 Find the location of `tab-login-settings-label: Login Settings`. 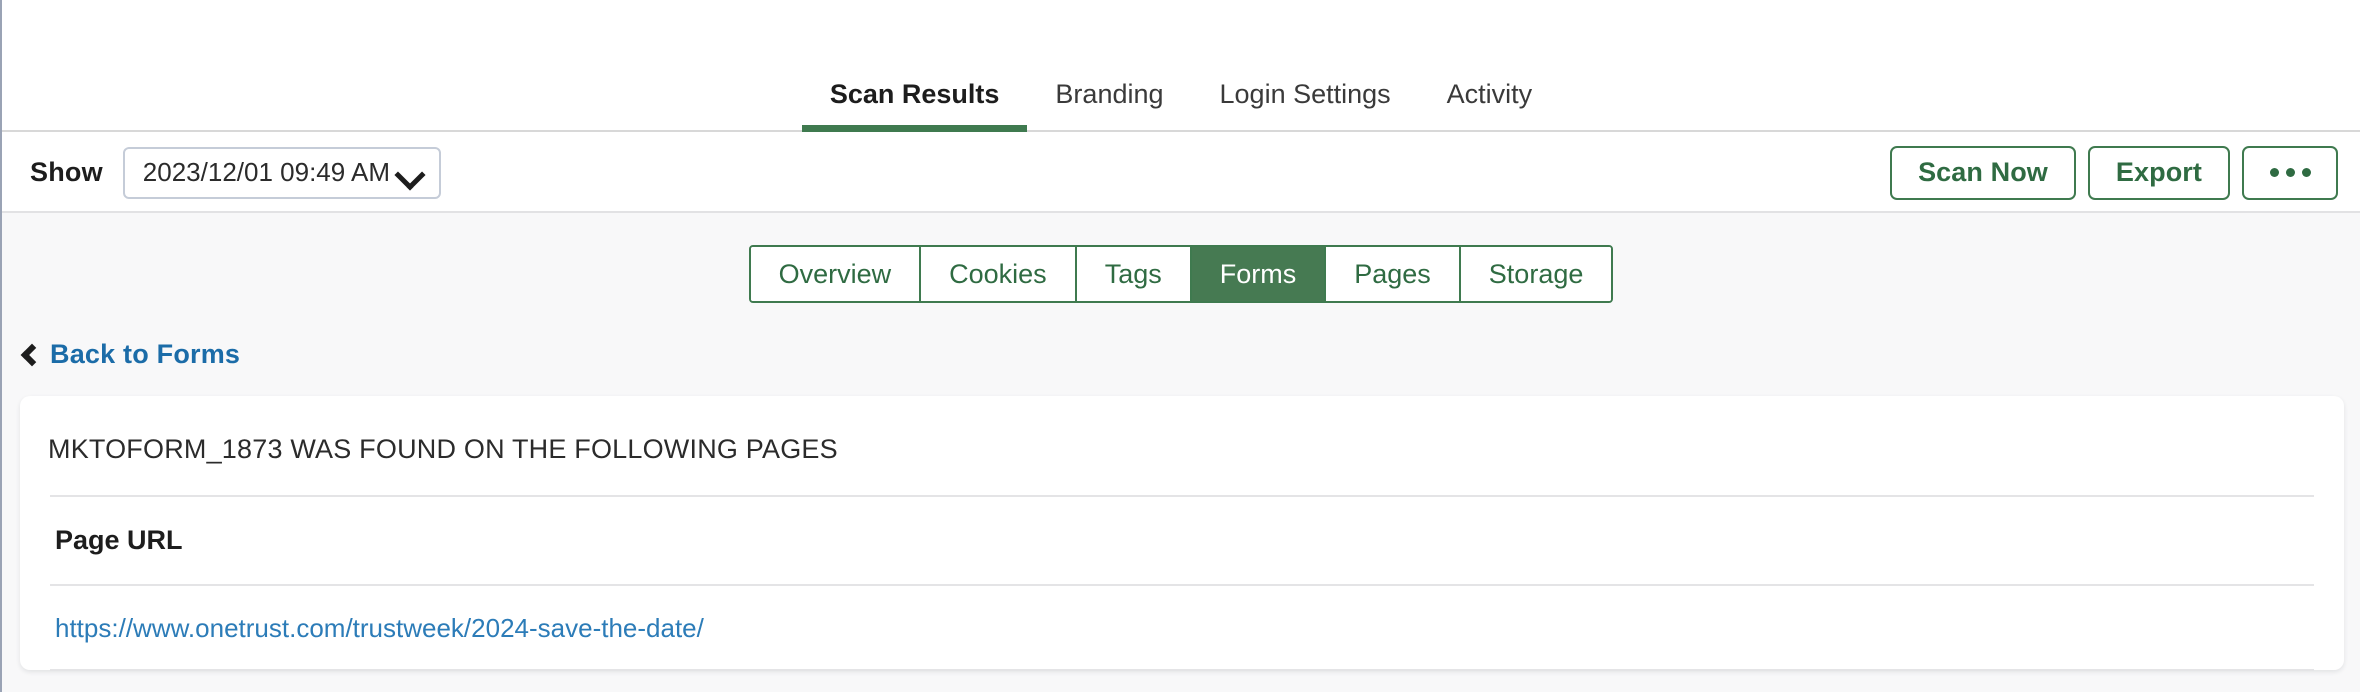

tab-login-settings-label: Login Settings is located at coordinates (1305, 94).